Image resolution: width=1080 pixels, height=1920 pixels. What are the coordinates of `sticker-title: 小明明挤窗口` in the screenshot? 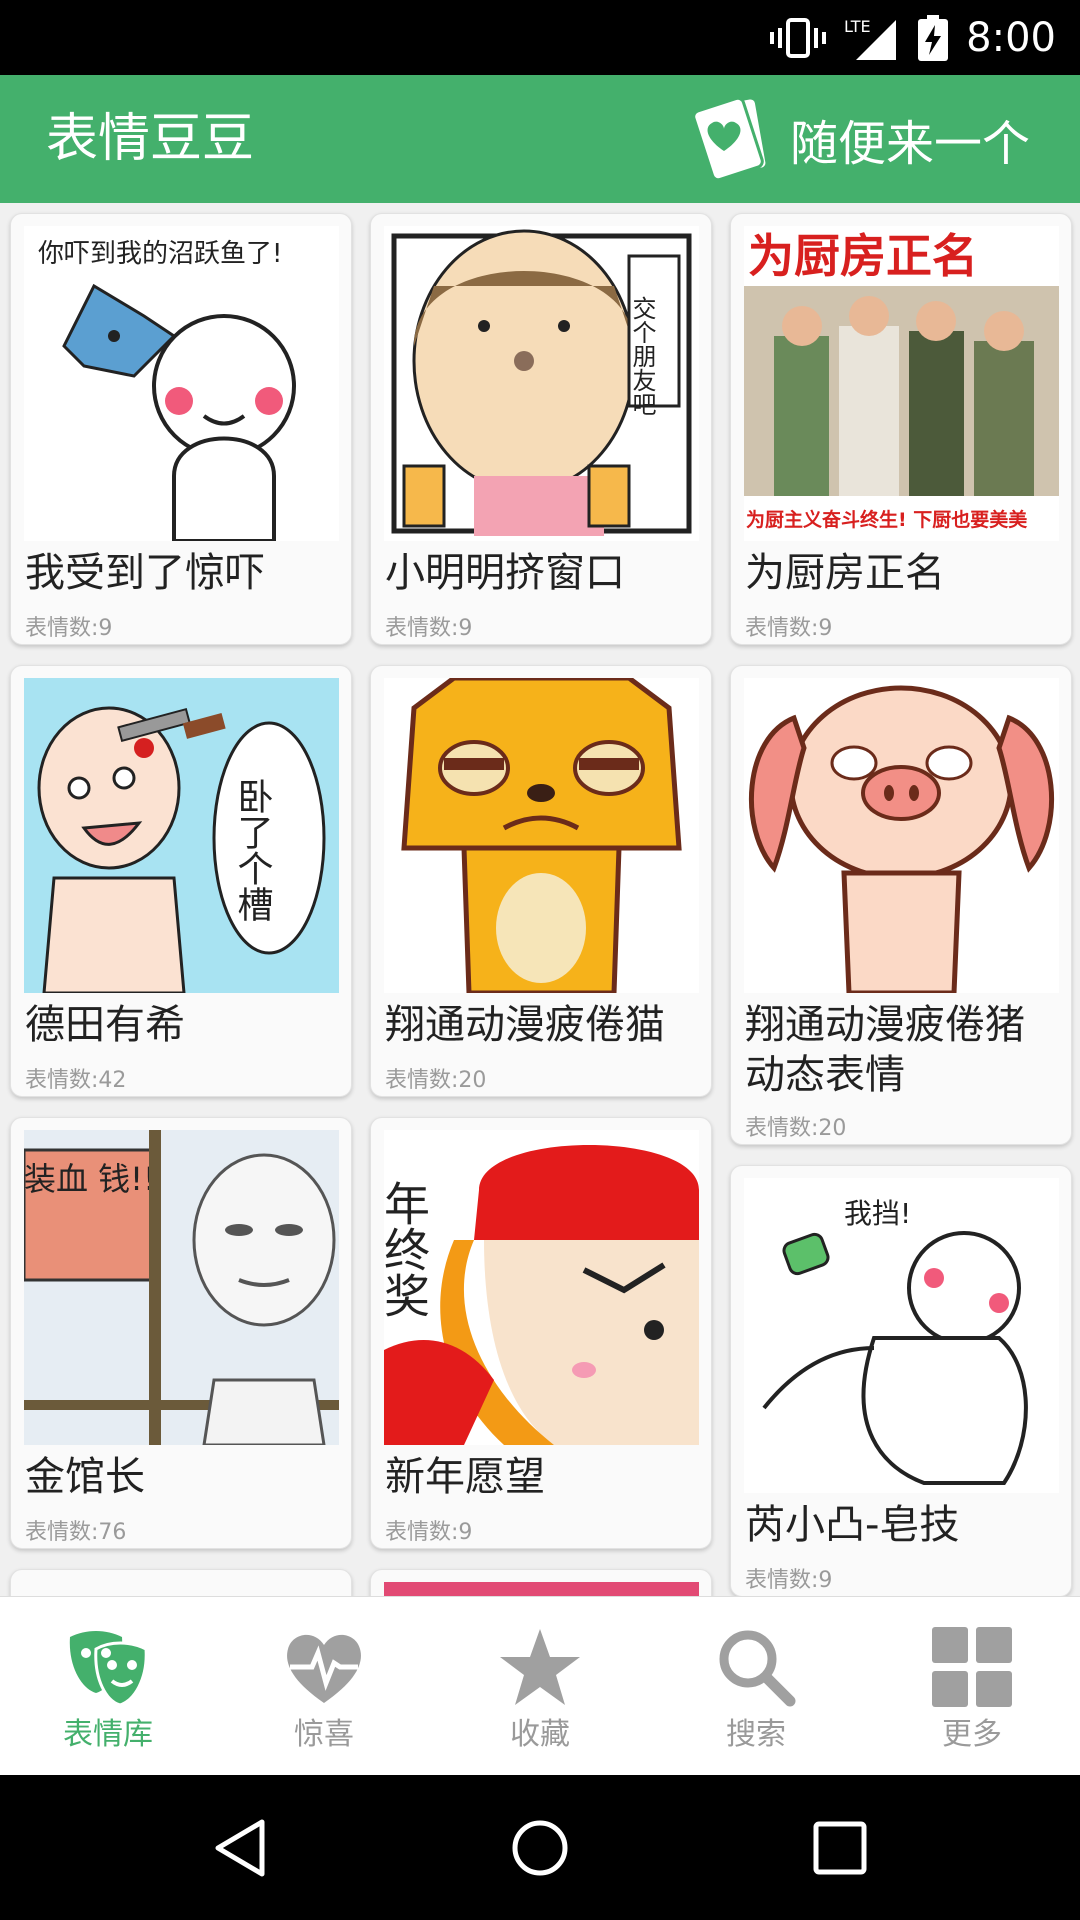 It's located at (505, 573).